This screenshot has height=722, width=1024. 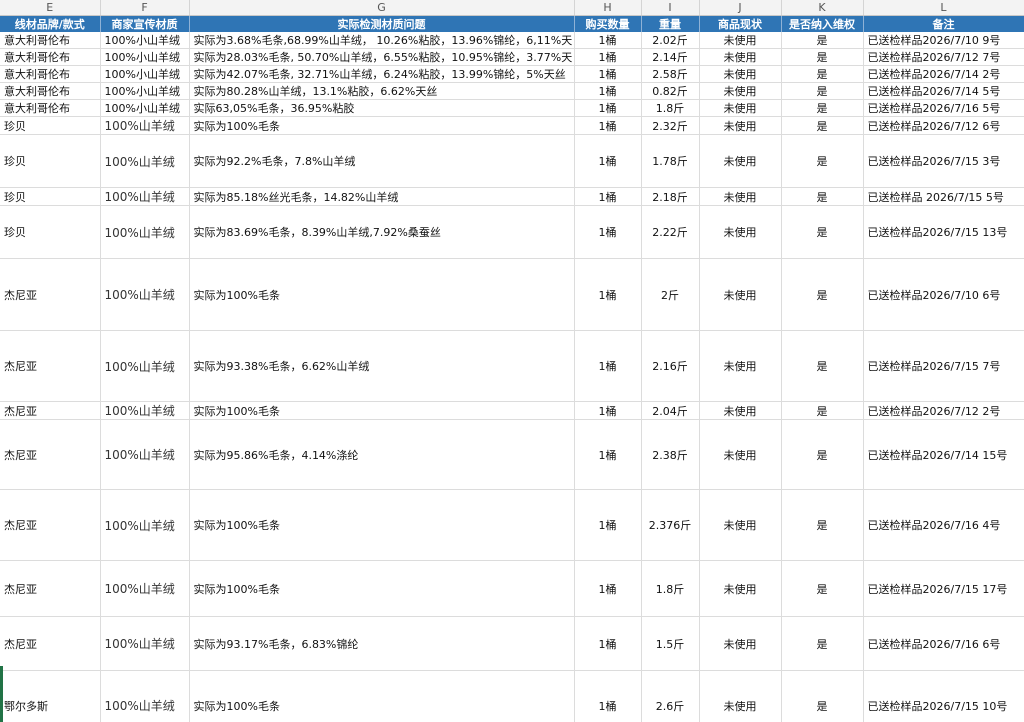 I want to click on cell-note: 已送检样品2026/7/15 10号, so click(x=943, y=696).